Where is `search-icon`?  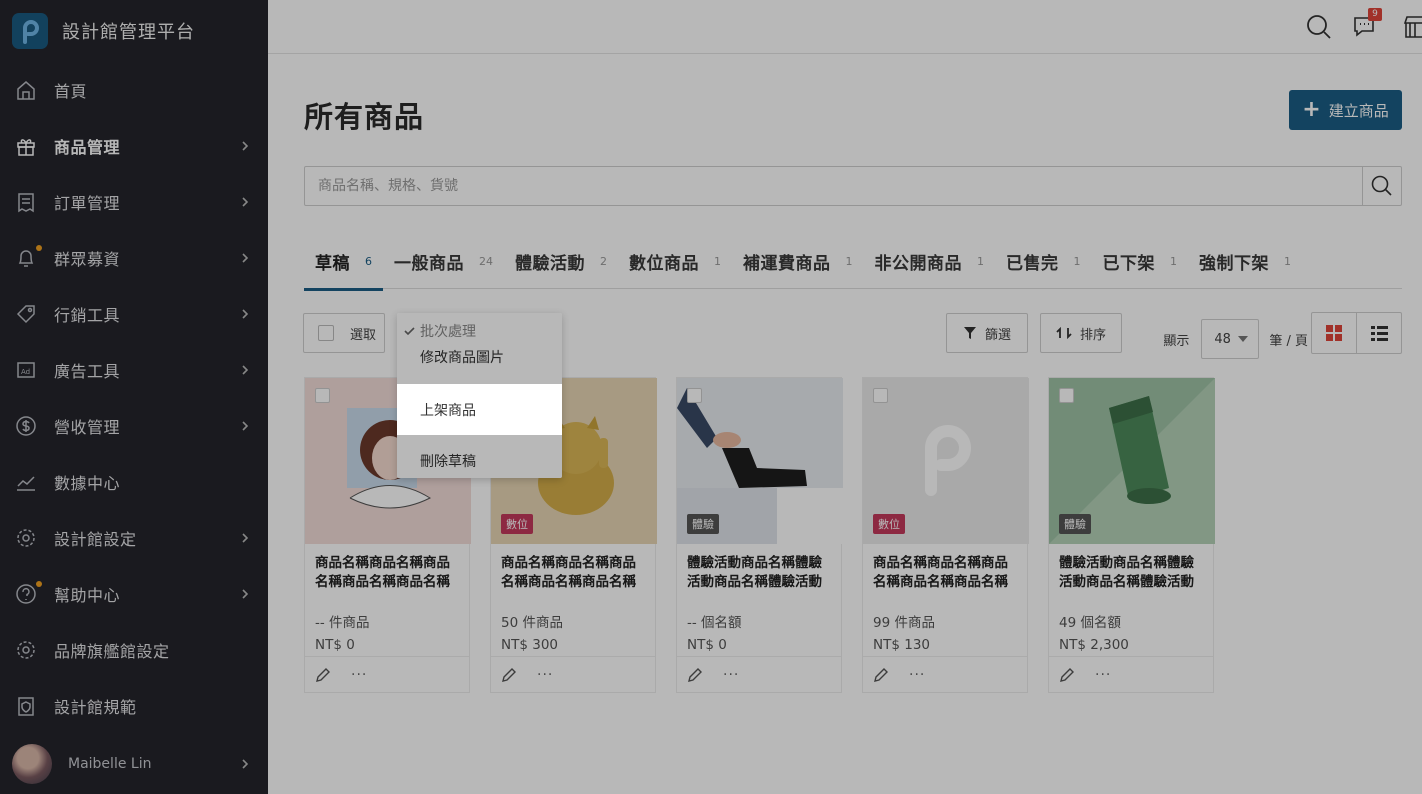
search-icon is located at coordinates (1319, 27).